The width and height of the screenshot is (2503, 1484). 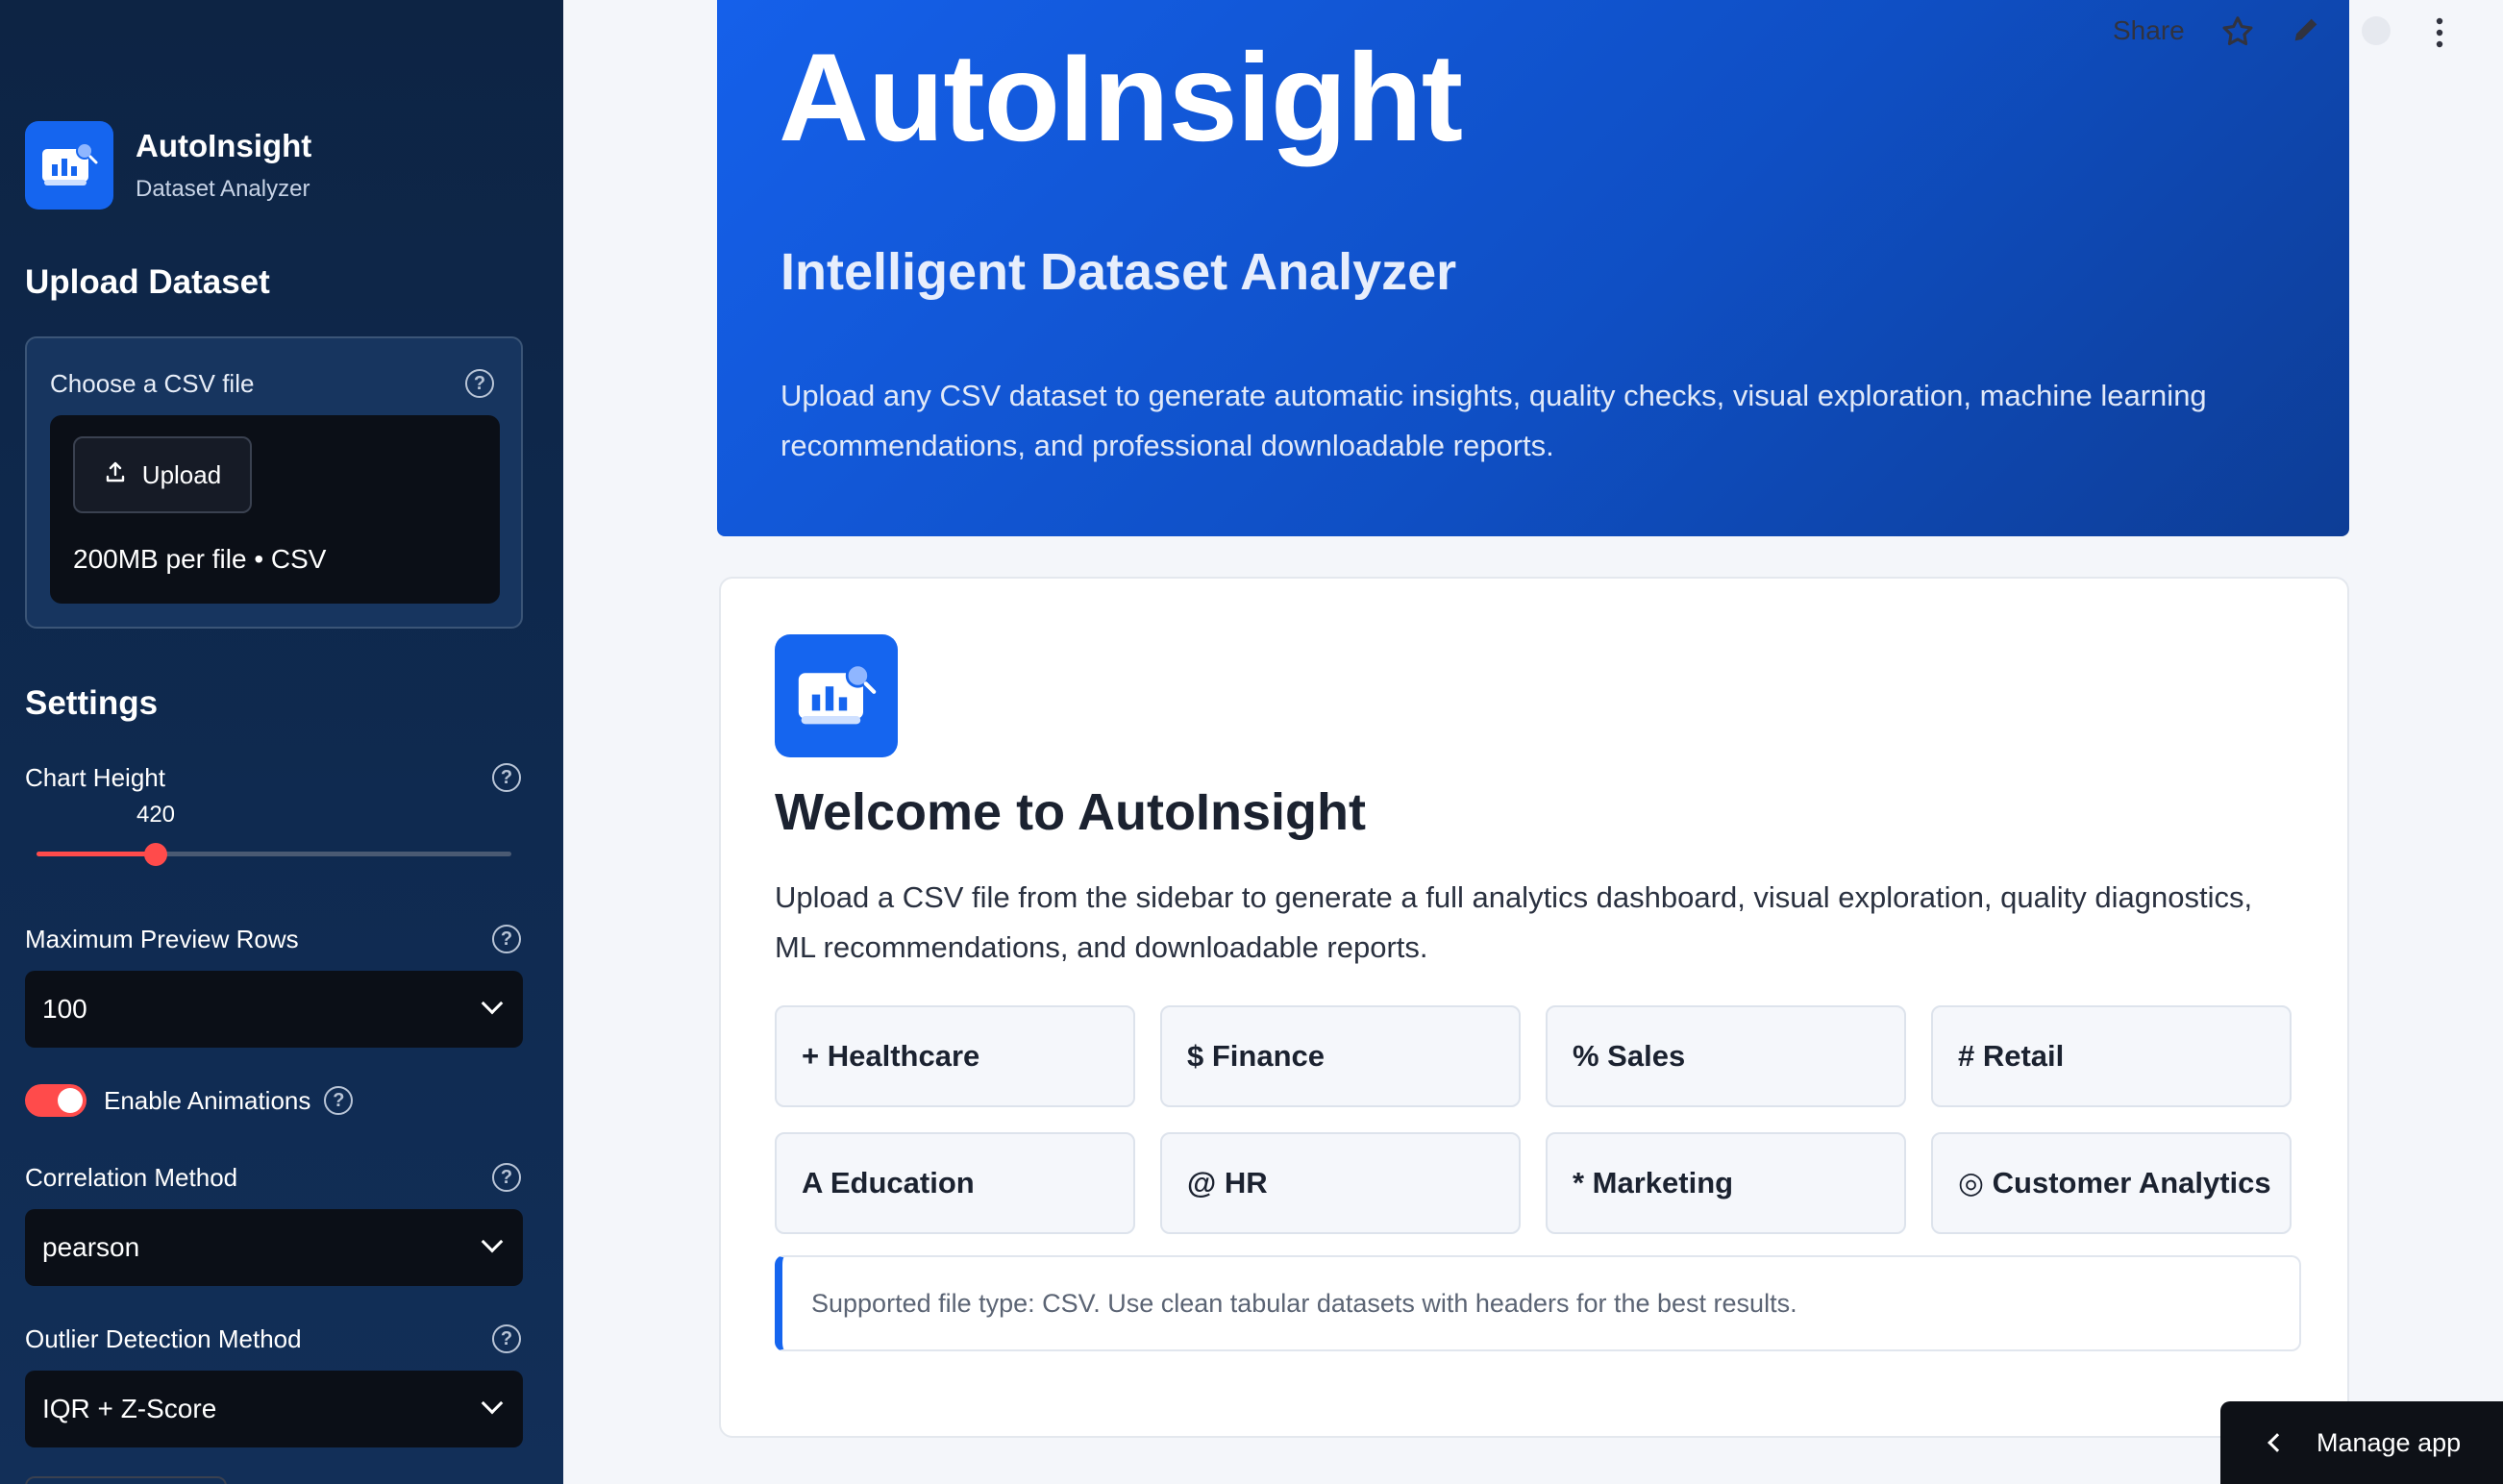 I want to click on upload-heading: Upload Dataset, so click(x=147, y=282).